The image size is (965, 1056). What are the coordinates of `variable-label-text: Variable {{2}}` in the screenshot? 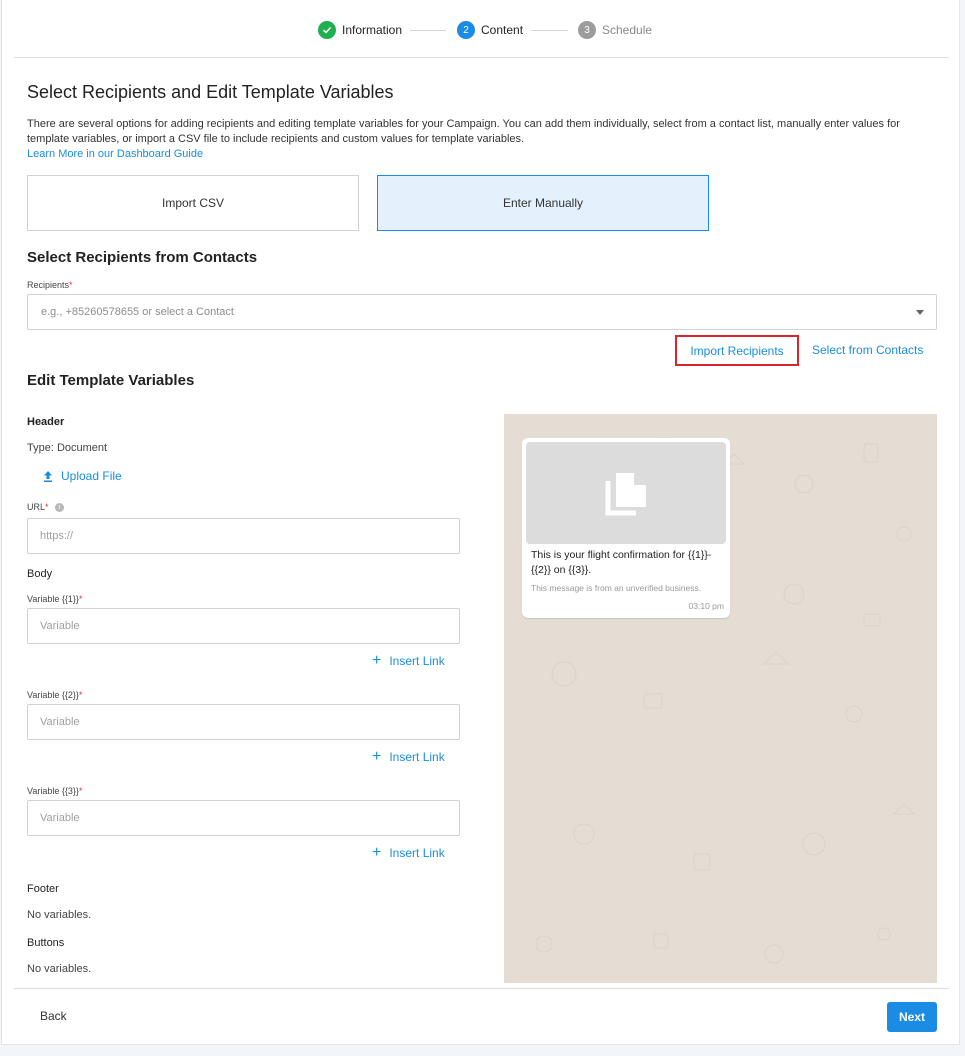 It's located at (53, 695).